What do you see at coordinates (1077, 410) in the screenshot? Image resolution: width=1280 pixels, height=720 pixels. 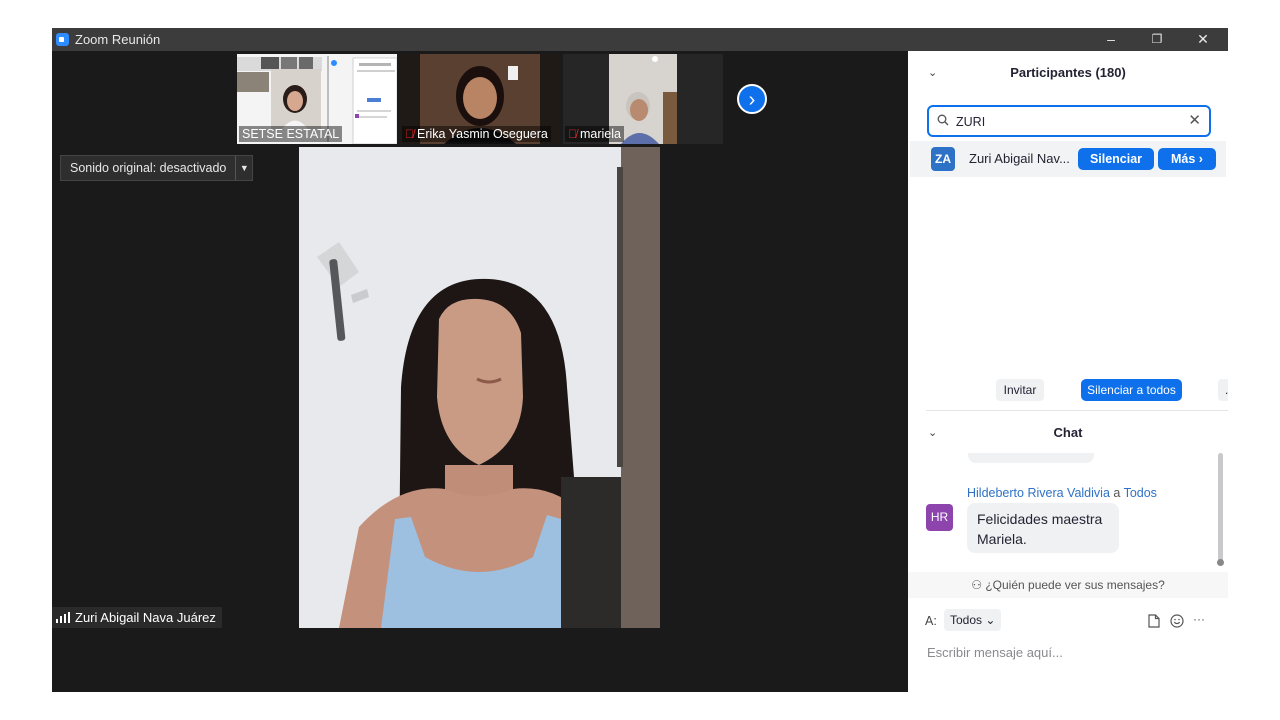 I see `section-divider` at bounding box center [1077, 410].